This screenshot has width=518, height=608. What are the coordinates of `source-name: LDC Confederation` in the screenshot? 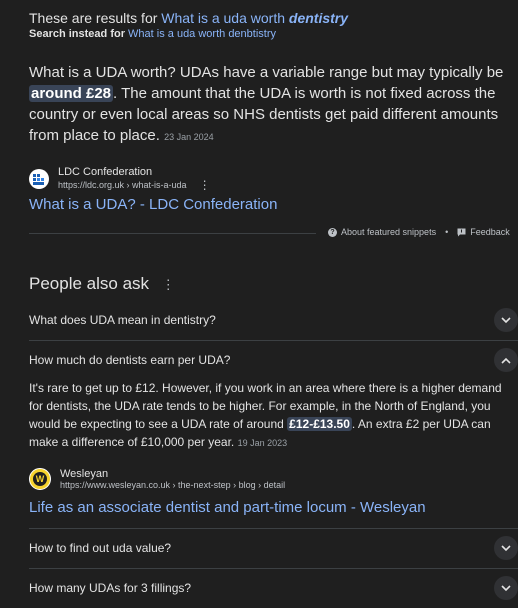 It's located at (105, 172).